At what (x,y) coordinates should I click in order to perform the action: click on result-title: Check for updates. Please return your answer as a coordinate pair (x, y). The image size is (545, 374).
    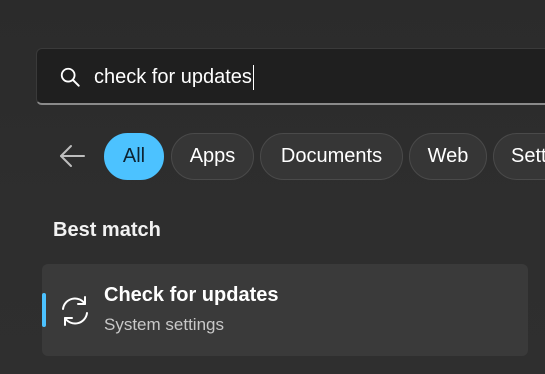
    Looking at the image, I should click on (191, 295).